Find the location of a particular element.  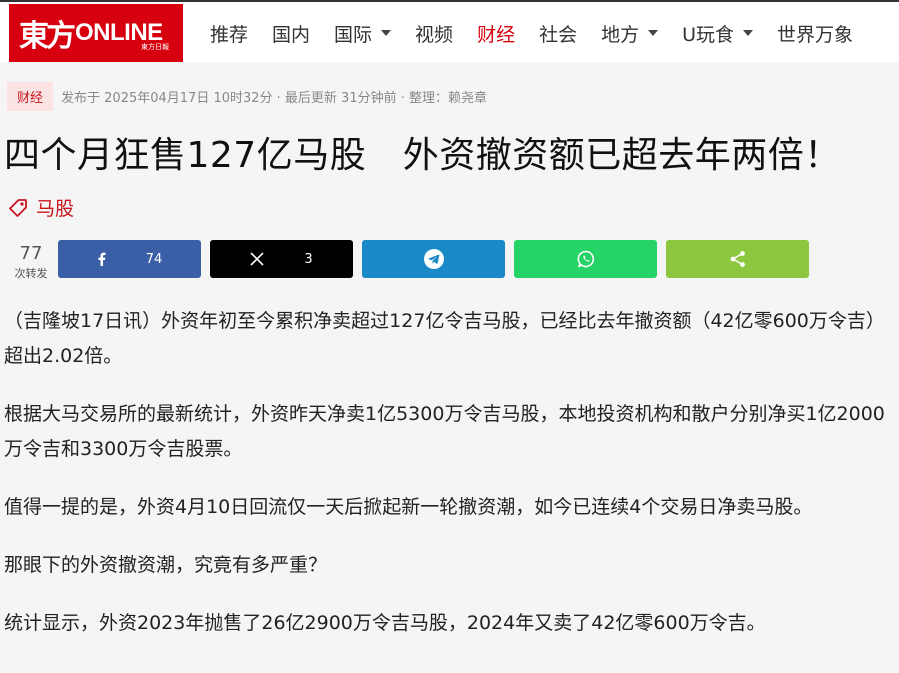

facebook-share-count: 74 is located at coordinates (154, 259).